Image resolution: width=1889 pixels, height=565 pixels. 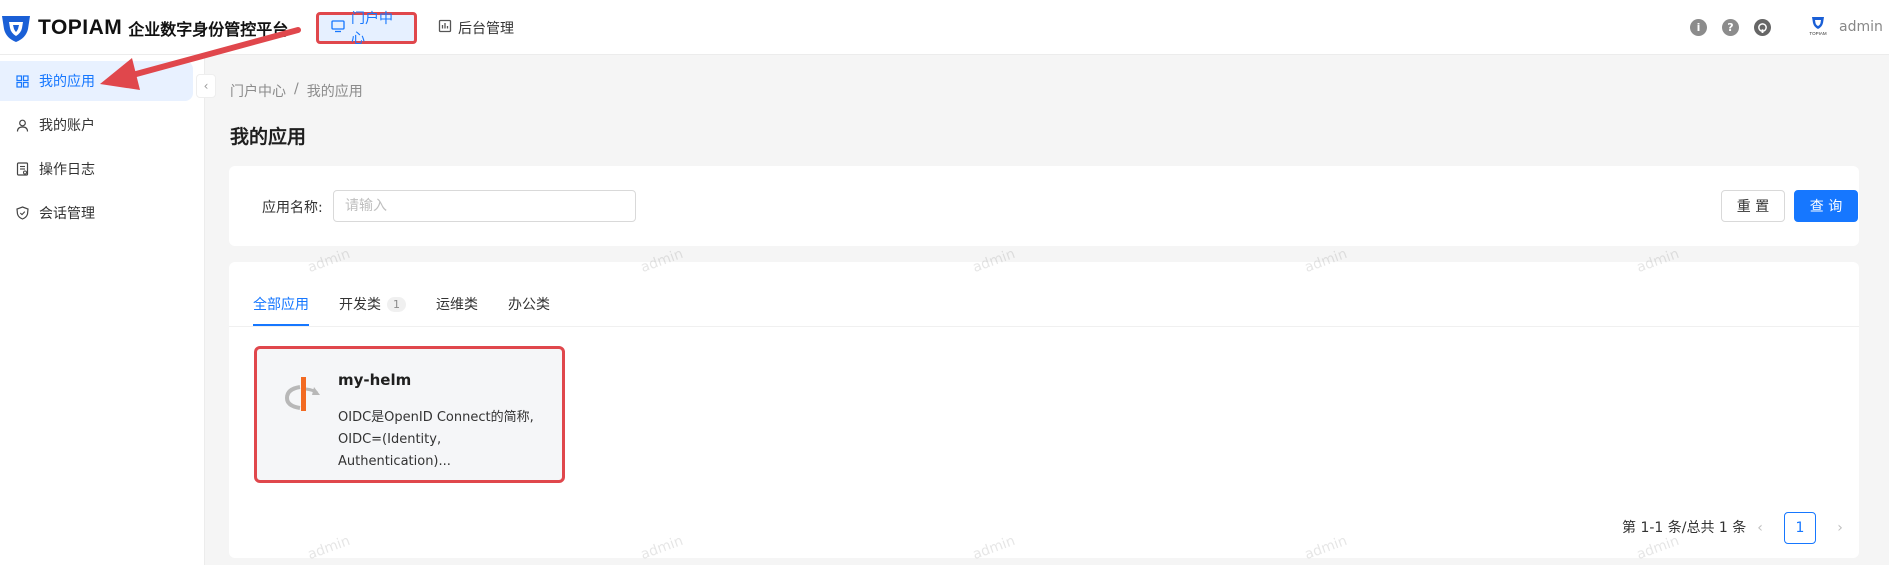 What do you see at coordinates (1753, 206) in the screenshot?
I see `reset-button: 重 置` at bounding box center [1753, 206].